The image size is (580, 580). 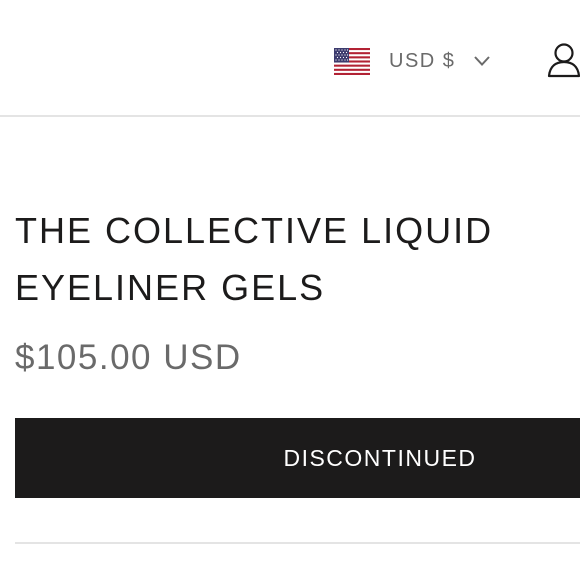 I want to click on chevron-down-icon, so click(x=482, y=61).